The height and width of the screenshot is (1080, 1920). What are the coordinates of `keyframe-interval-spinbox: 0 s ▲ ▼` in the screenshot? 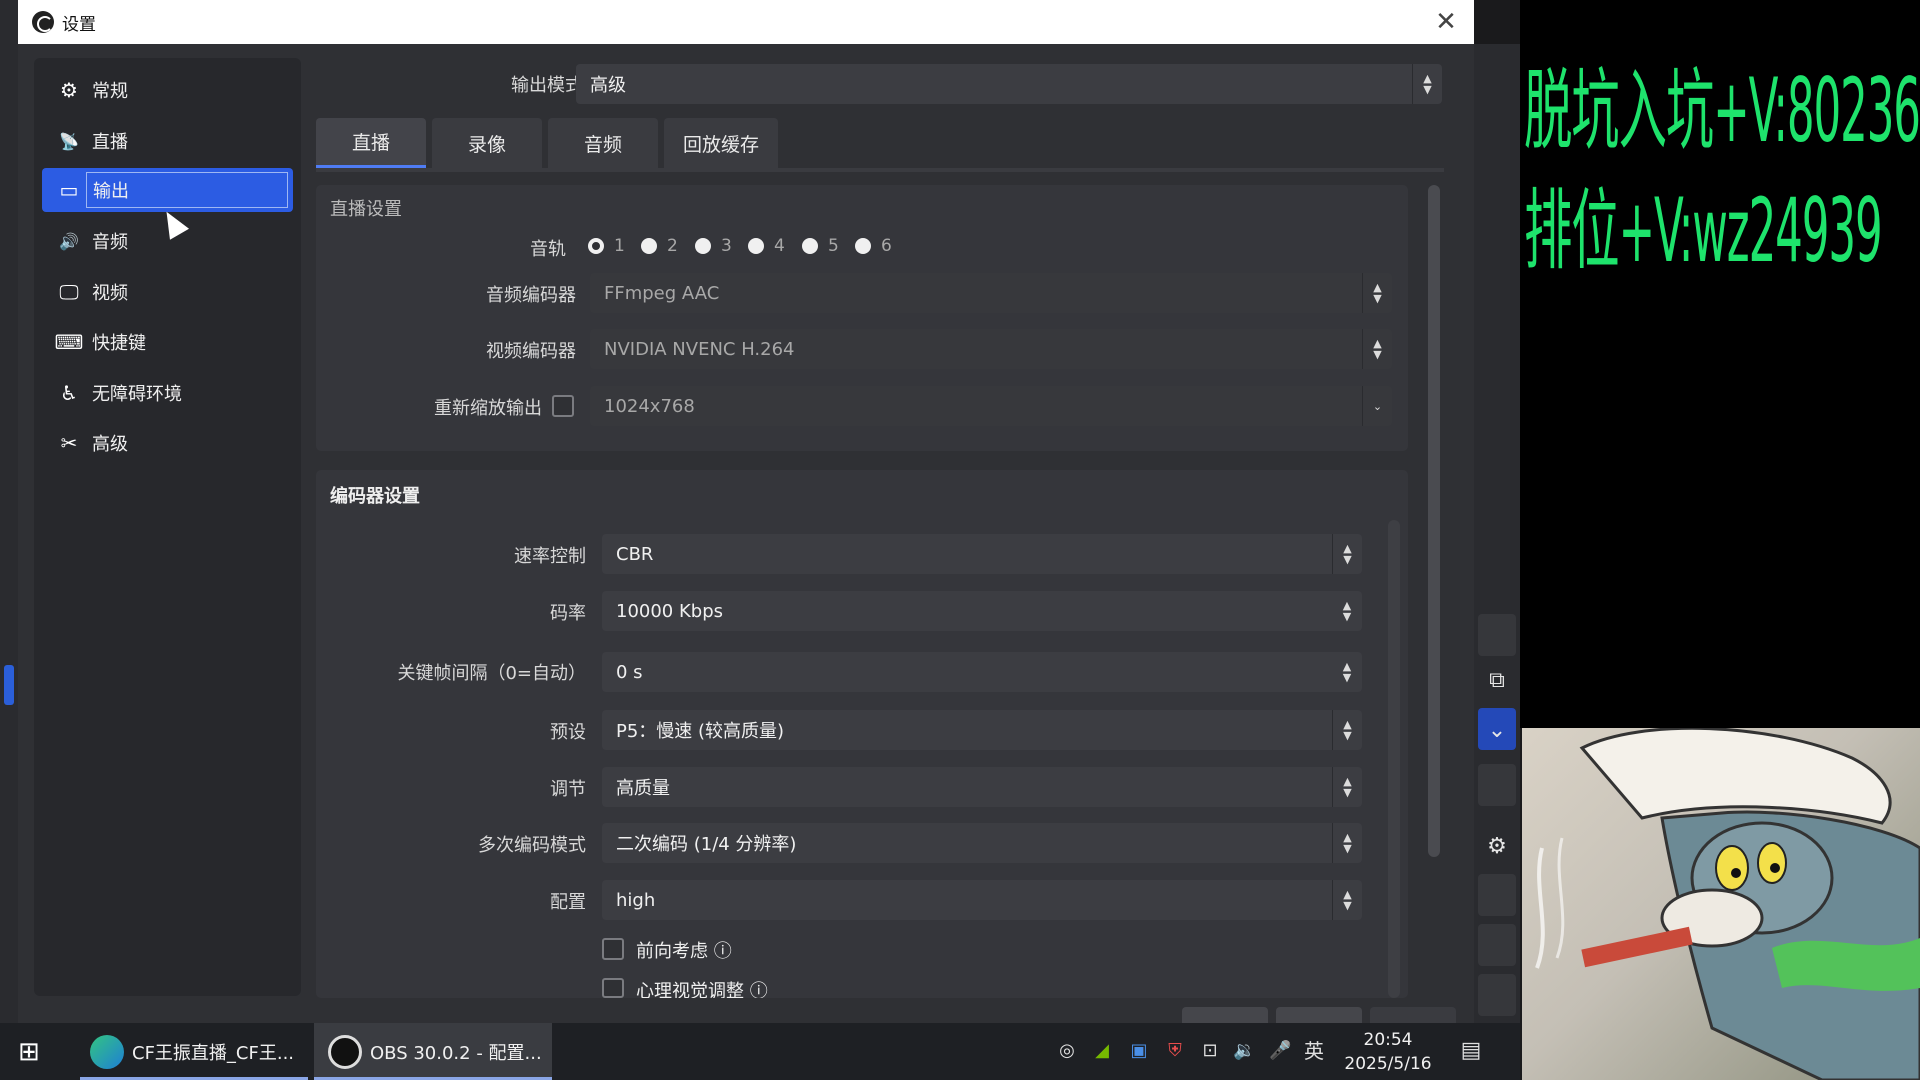 It's located at (982, 672).